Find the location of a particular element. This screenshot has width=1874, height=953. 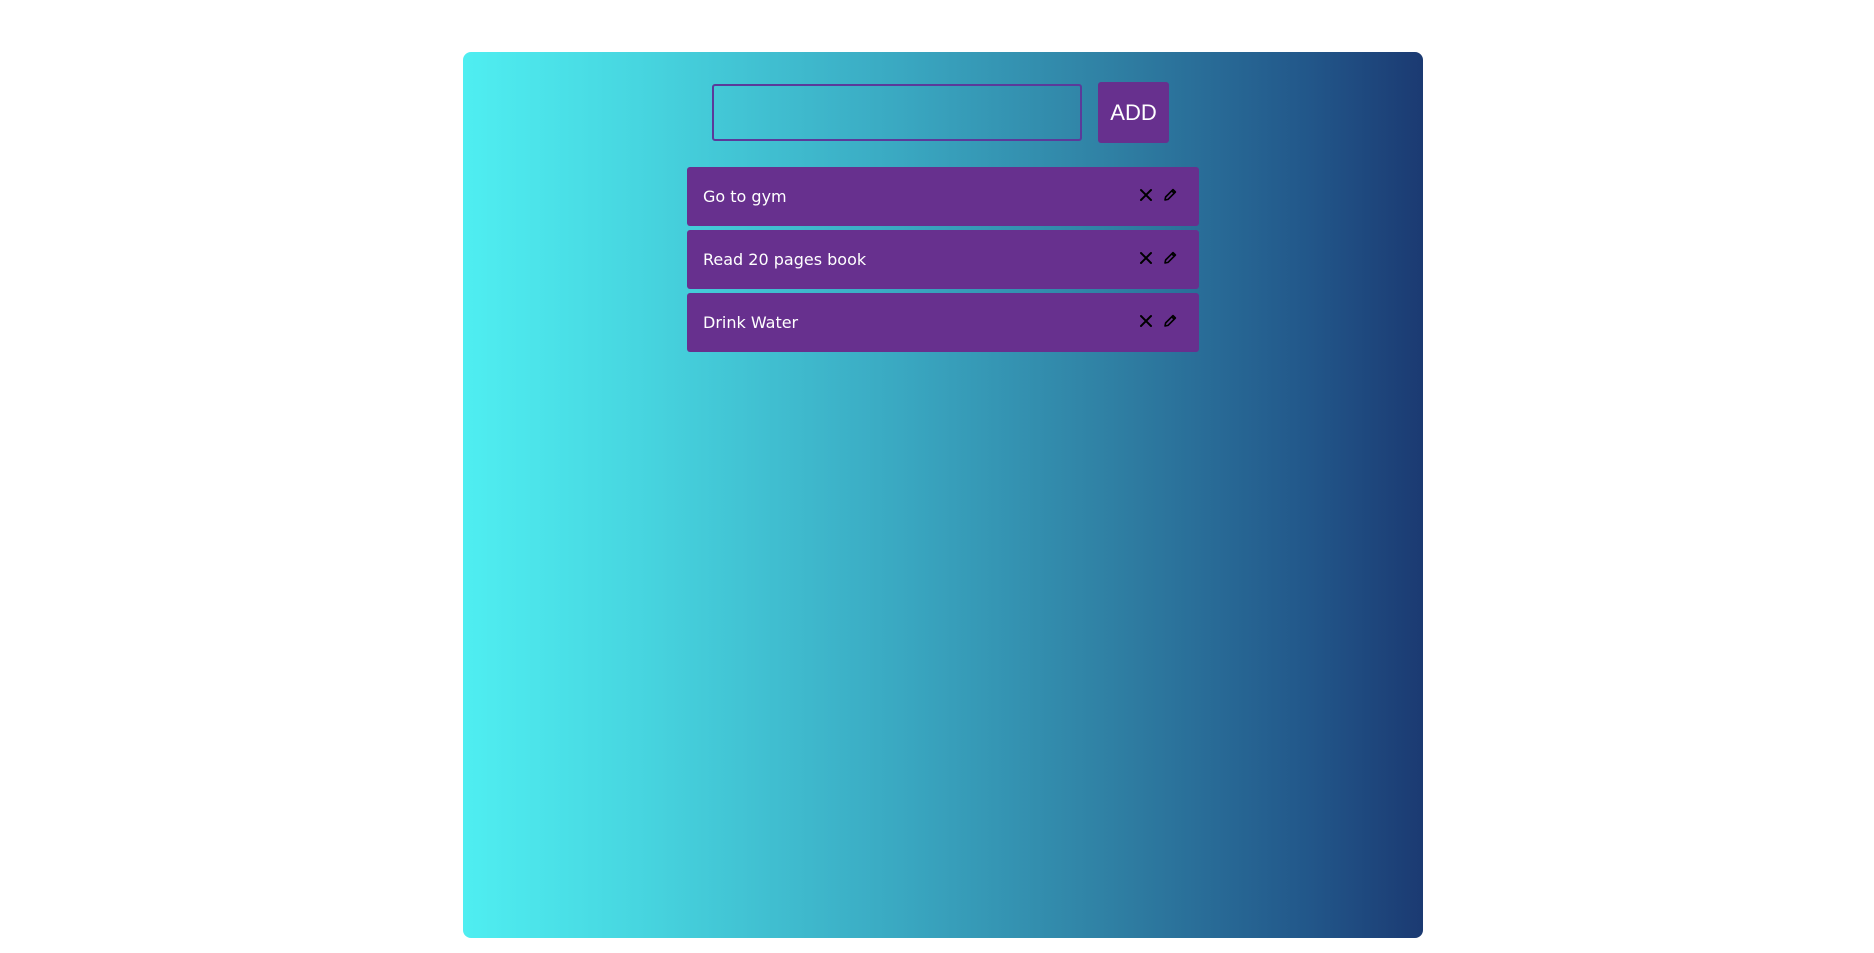

todo-item: Go to gym is located at coordinates (943, 196).